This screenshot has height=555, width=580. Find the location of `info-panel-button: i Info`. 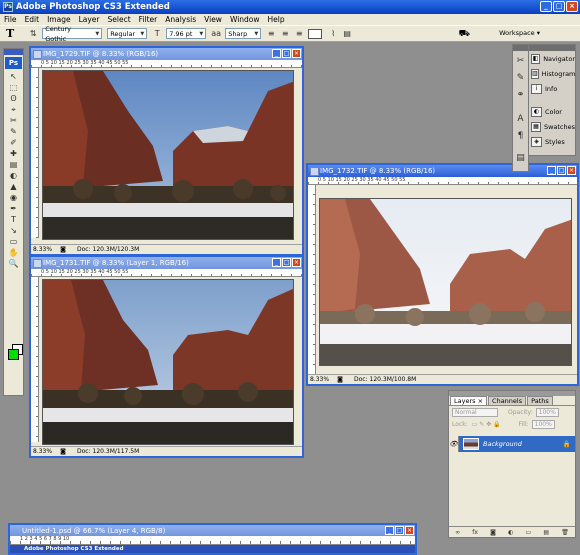

info-panel-button: i Info is located at coordinates (552, 89).